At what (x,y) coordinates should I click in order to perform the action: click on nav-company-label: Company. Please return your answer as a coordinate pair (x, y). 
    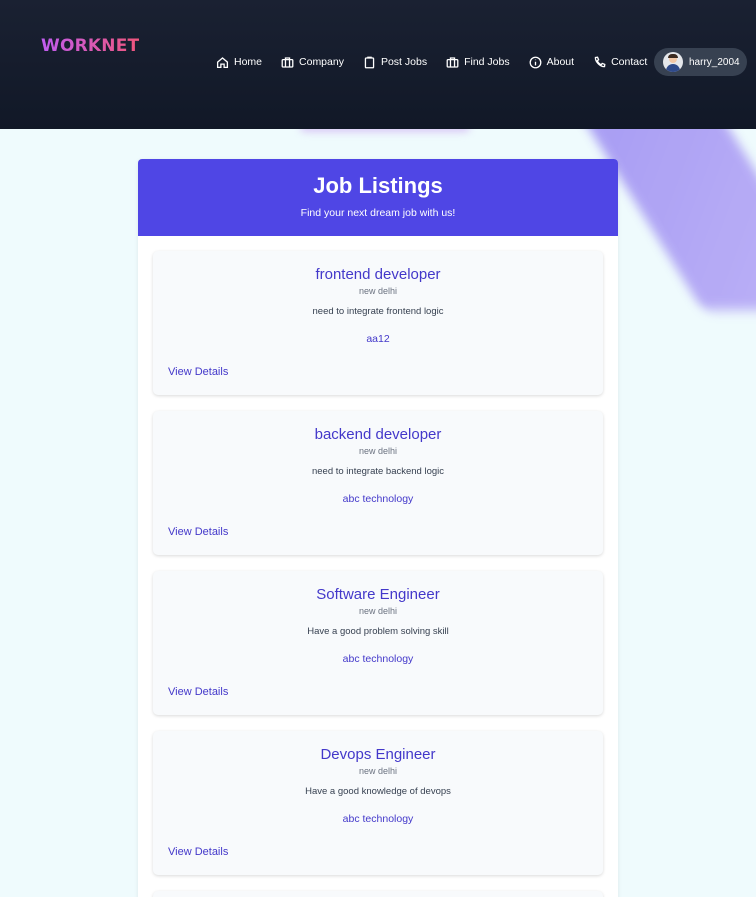
    Looking at the image, I should click on (321, 62).